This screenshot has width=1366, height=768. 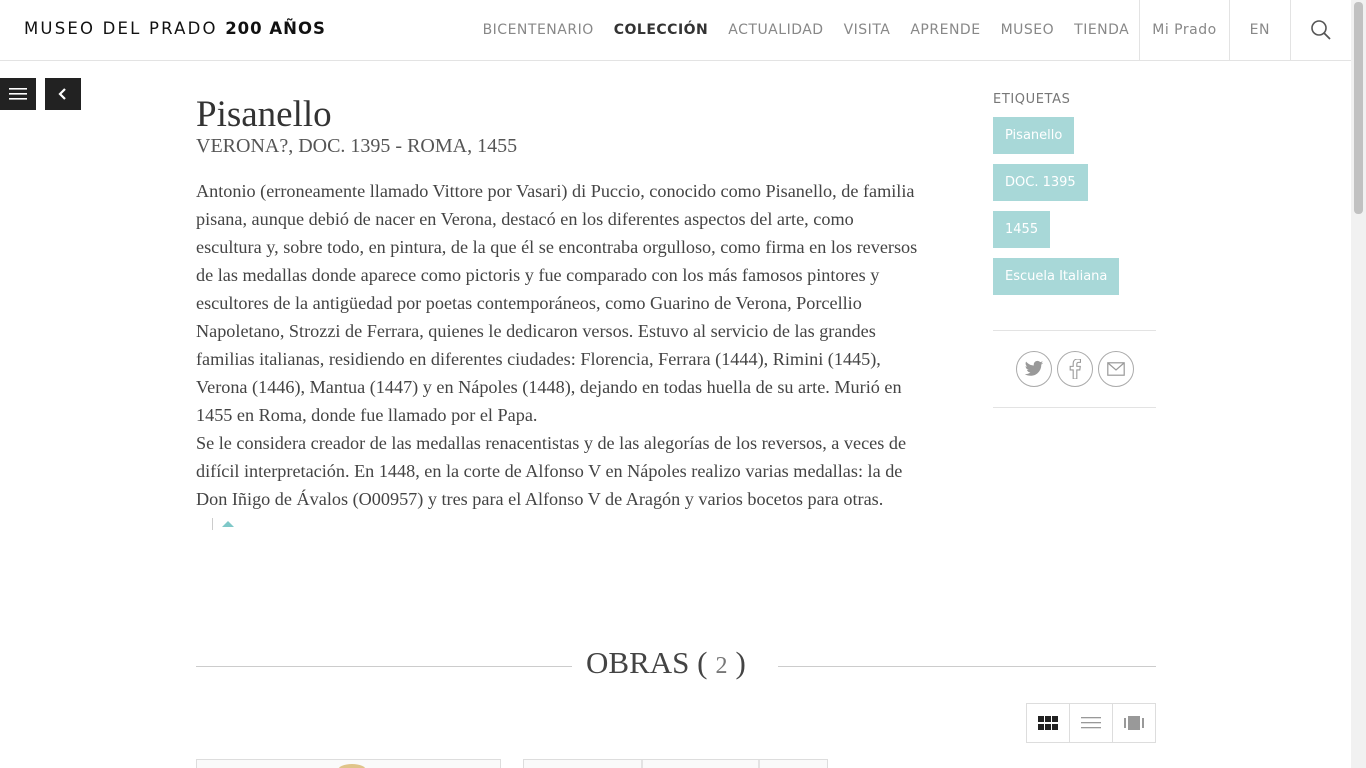 I want to click on works-open-paren: (, so click(x=702, y=662).